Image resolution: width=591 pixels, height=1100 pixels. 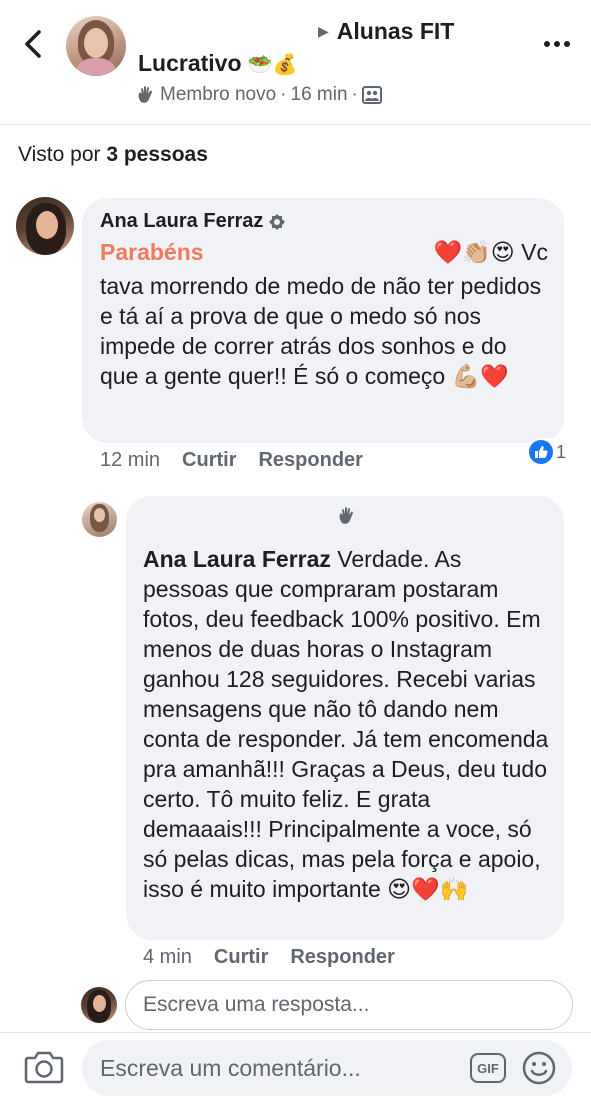 I want to click on chevron-left-icon, so click(x=33, y=44).